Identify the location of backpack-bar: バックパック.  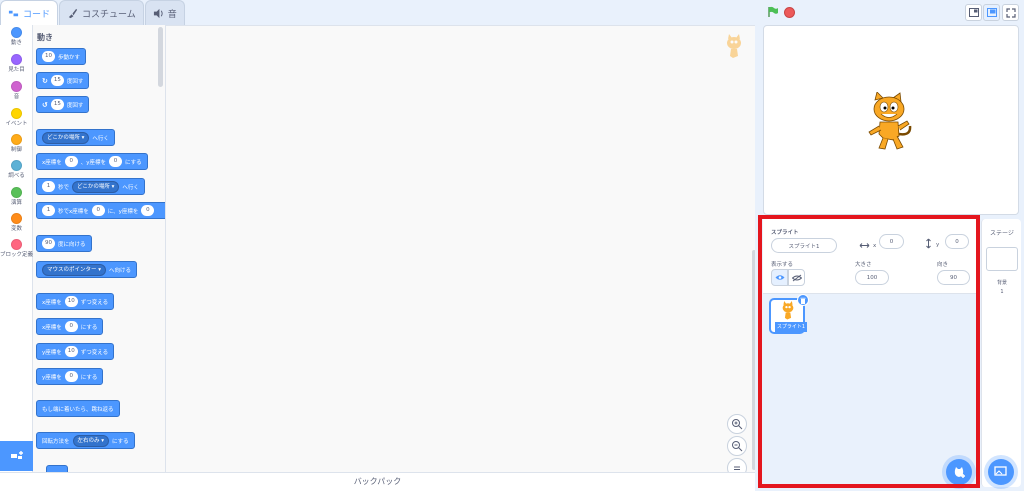
(377, 481).